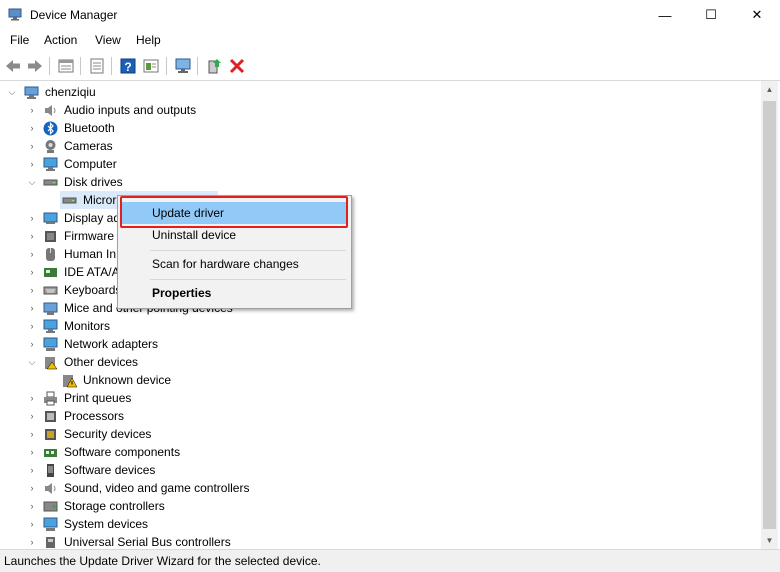  Describe the element at coordinates (150, 380) in the screenshot. I see `tree-item-unknown-device: Unknown device` at that location.